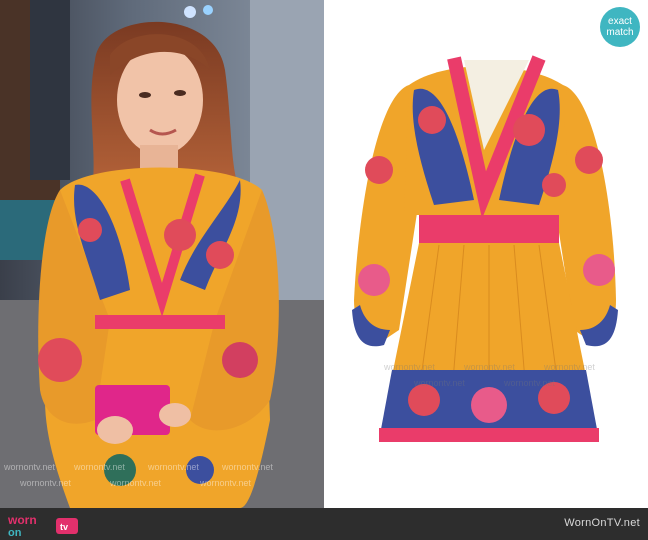 The width and height of the screenshot is (648, 540). Describe the element at coordinates (324, 524) in the screenshot. I see `footer-bar: worn on tv WornOnTV.net` at that location.